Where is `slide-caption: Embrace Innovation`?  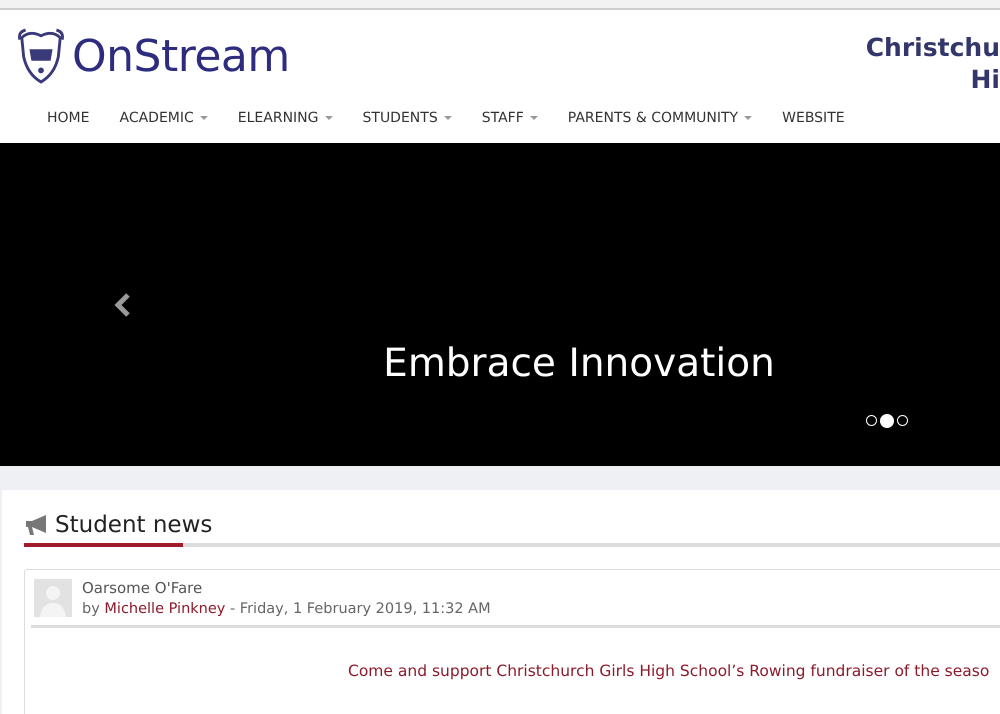
slide-caption: Embrace Innovation is located at coordinates (579, 363).